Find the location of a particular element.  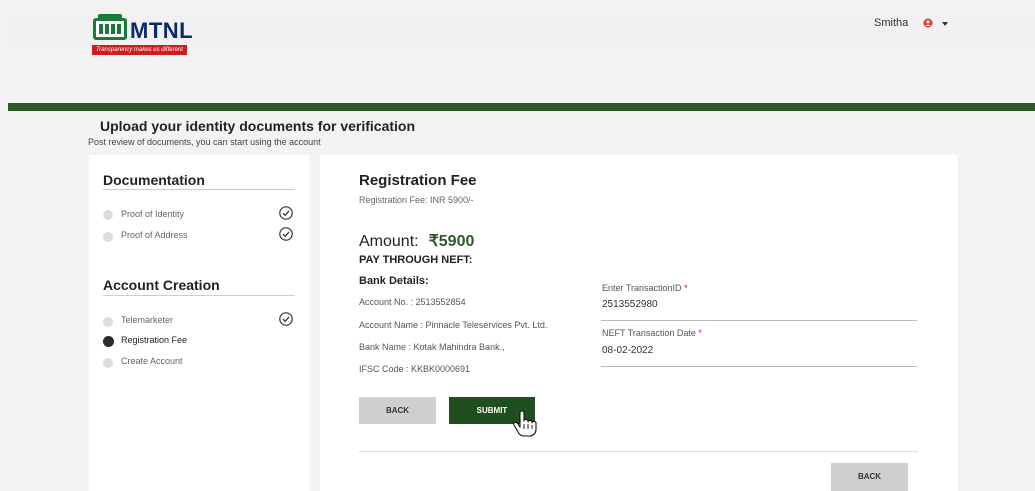

neft-date-label-text: NEFT Transaction Date is located at coordinates (649, 333).